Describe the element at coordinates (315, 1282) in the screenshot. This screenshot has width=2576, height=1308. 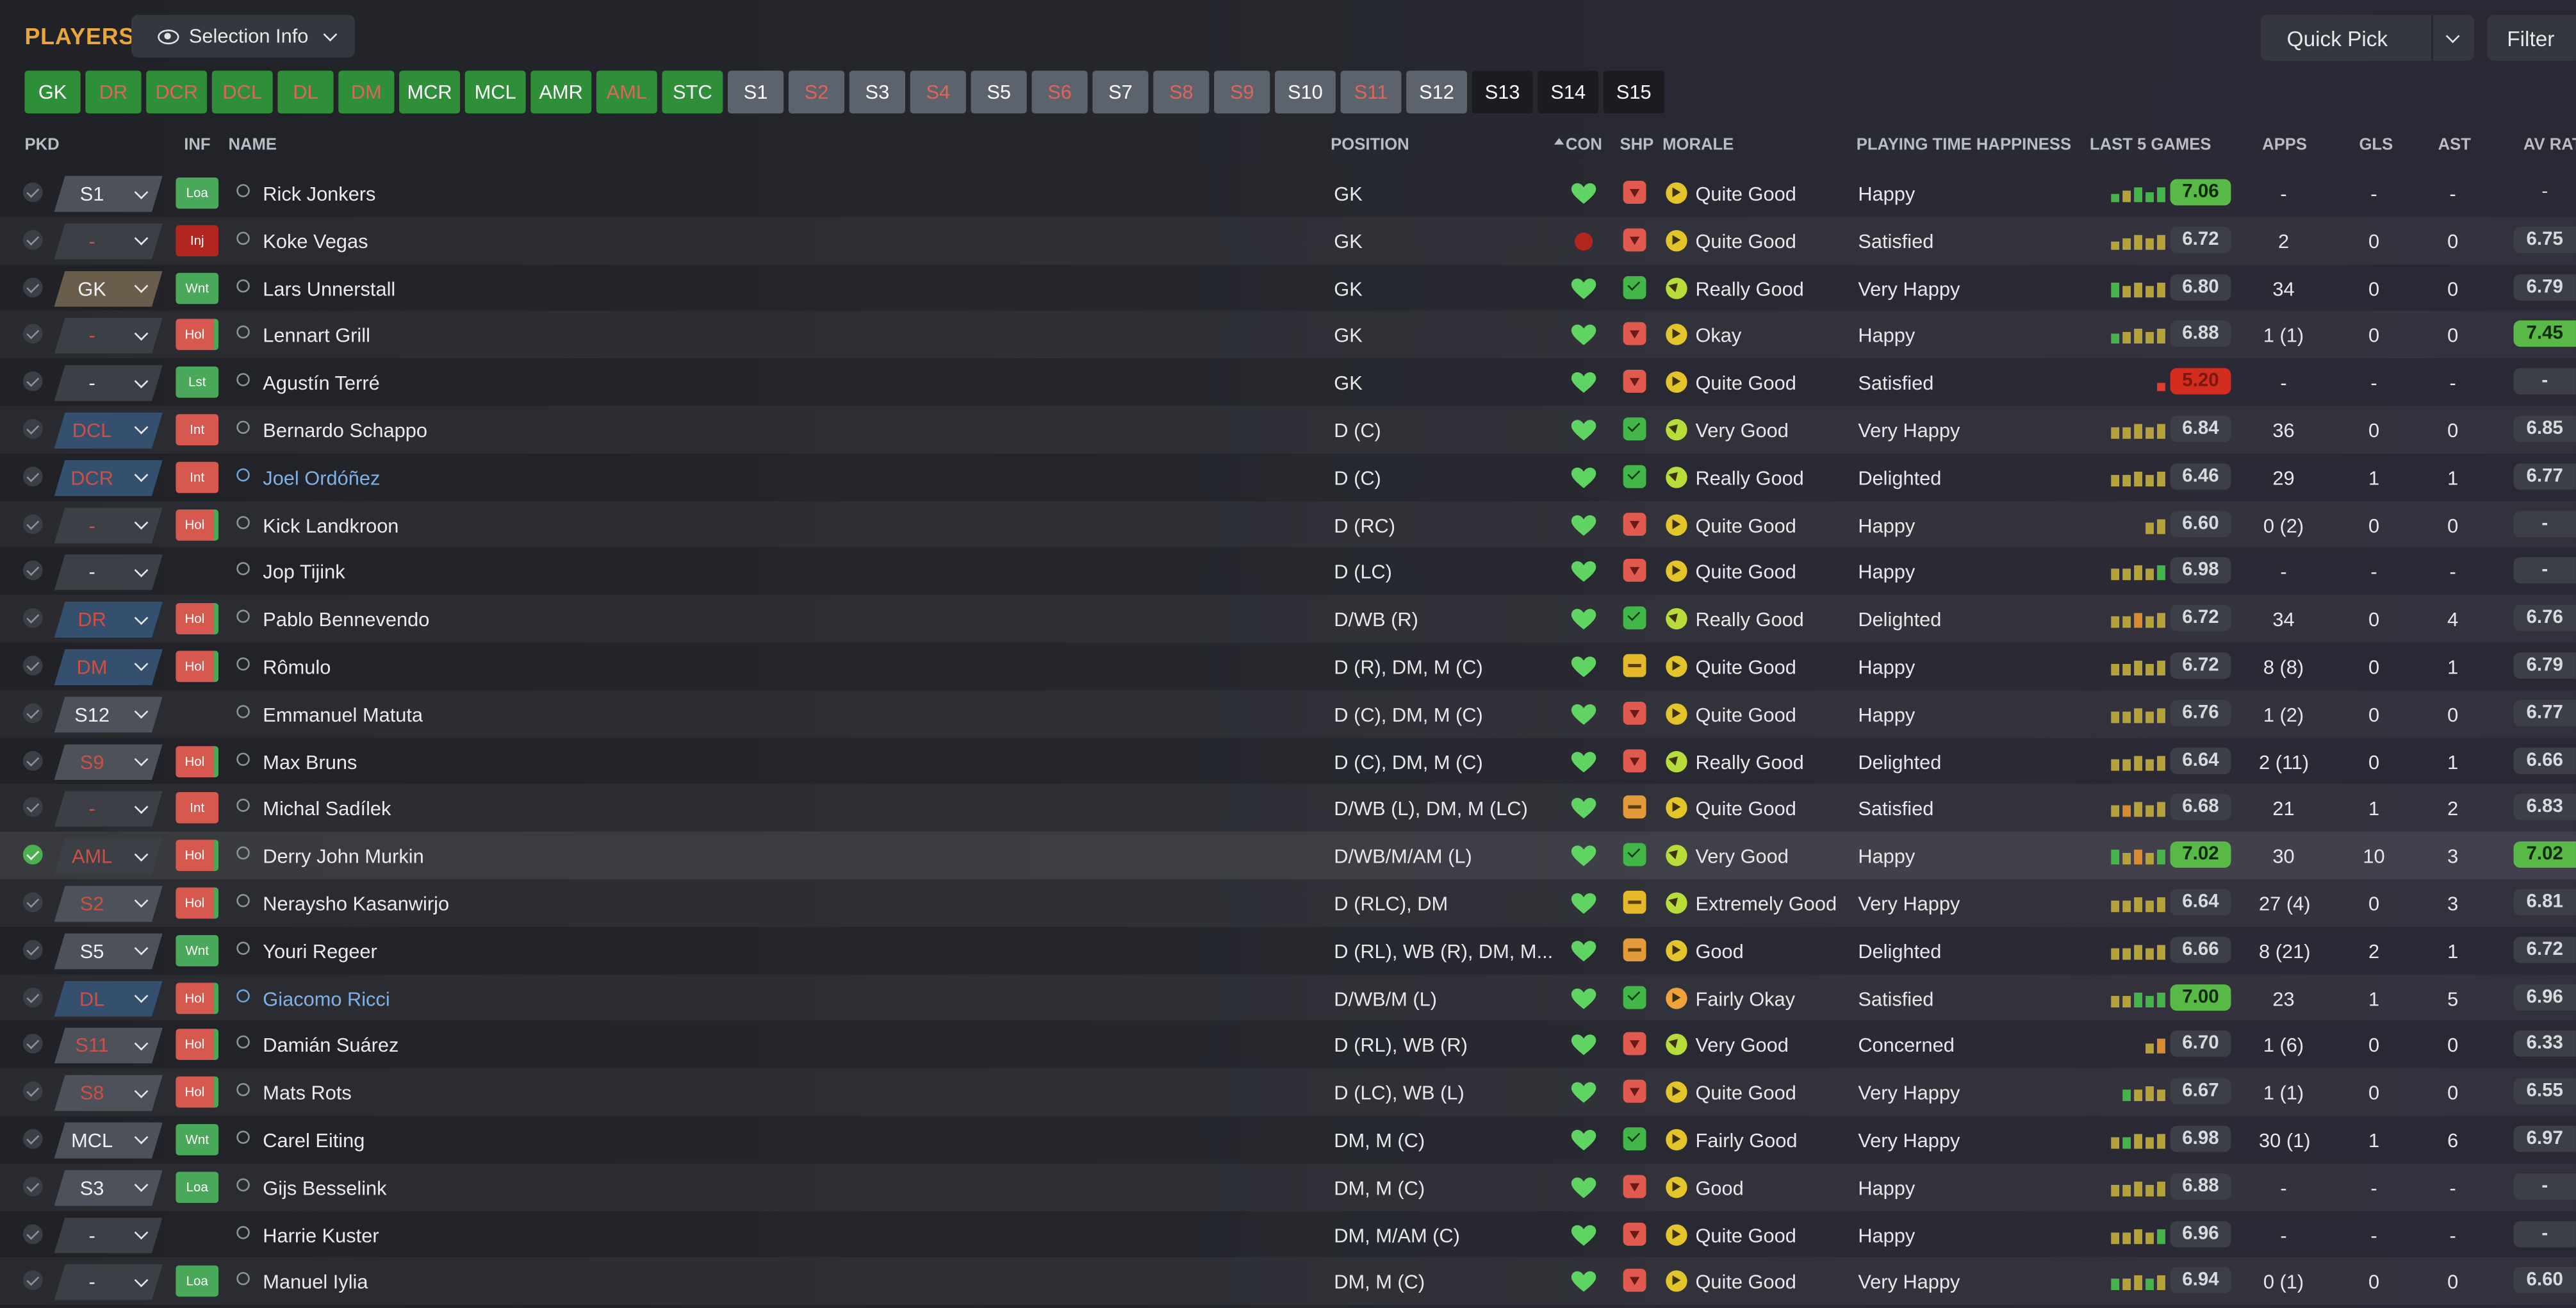
I see `player-name: Manuel Iylia` at that location.